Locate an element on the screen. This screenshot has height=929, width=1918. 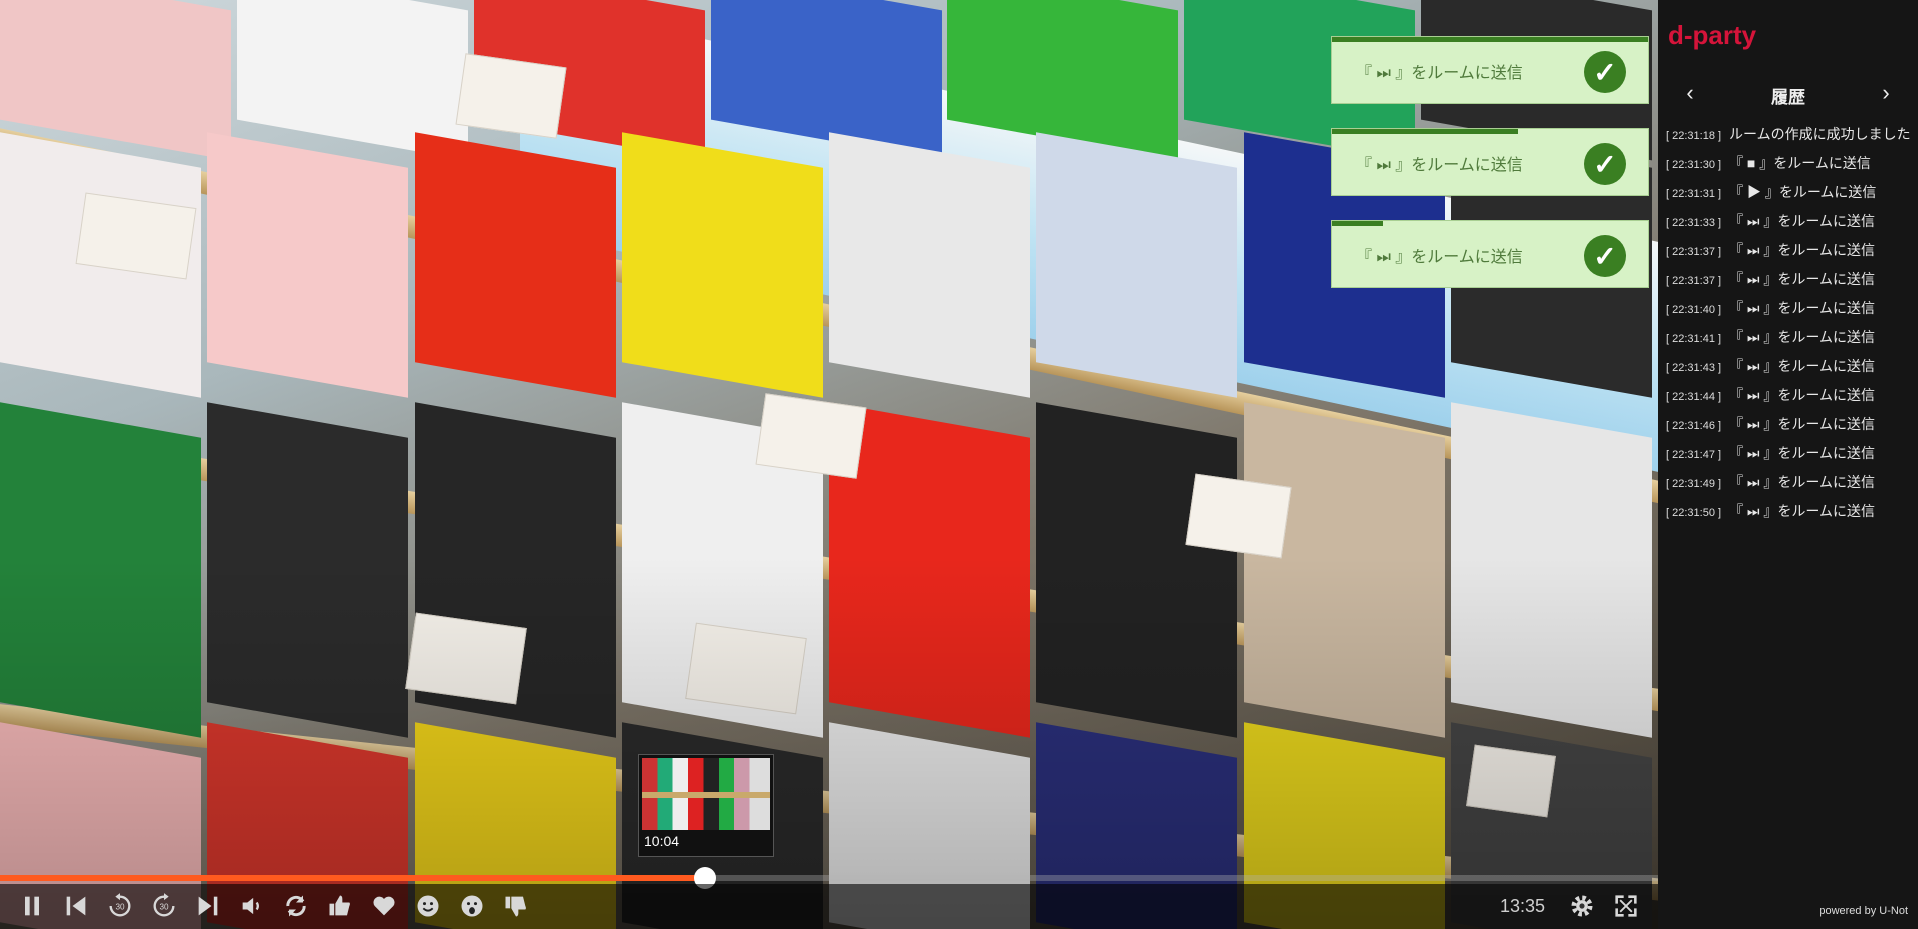
progress-bar is located at coordinates (829, 878).